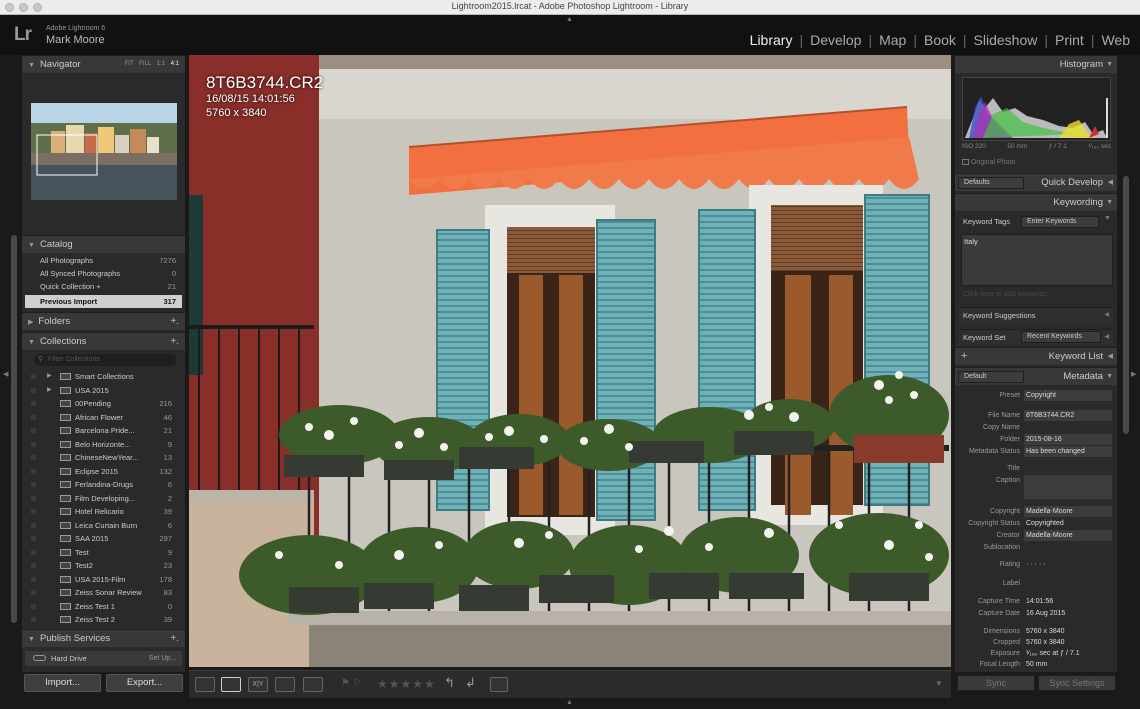  I want to click on keyword-tags-arrow-icon: ▼, so click(1107, 218).